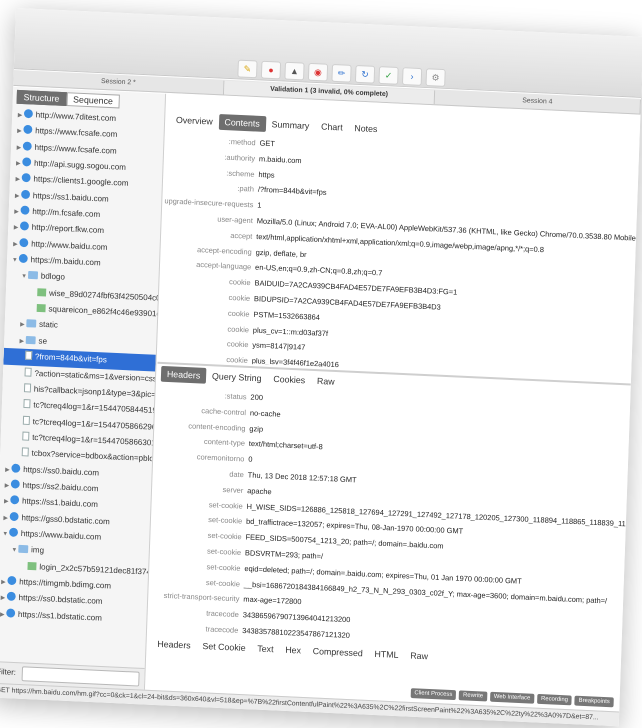  Describe the element at coordinates (223, 647) in the screenshot. I see `tab-set-cookie: Set Cookie` at that location.